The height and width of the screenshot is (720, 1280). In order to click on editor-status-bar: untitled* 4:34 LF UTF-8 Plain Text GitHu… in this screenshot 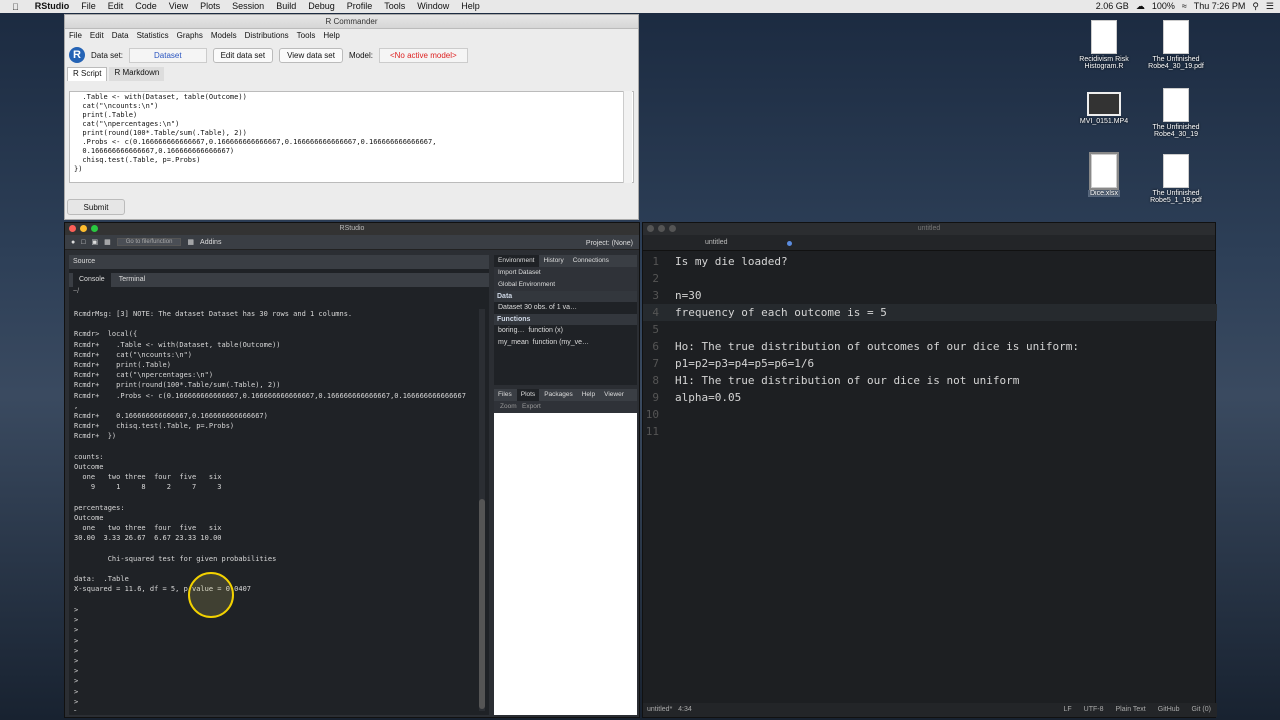, I will do `click(930, 710)`.